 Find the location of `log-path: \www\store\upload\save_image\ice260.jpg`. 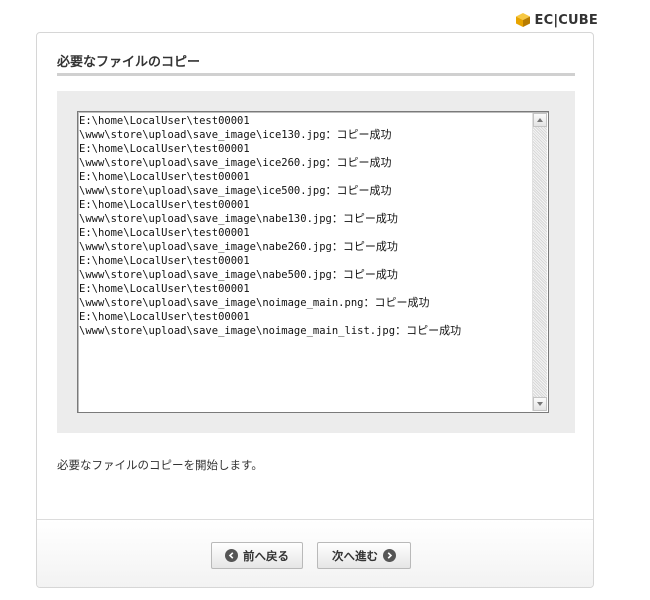

log-path: \www\store\upload\save_image\ice260.jpg is located at coordinates (202, 163).